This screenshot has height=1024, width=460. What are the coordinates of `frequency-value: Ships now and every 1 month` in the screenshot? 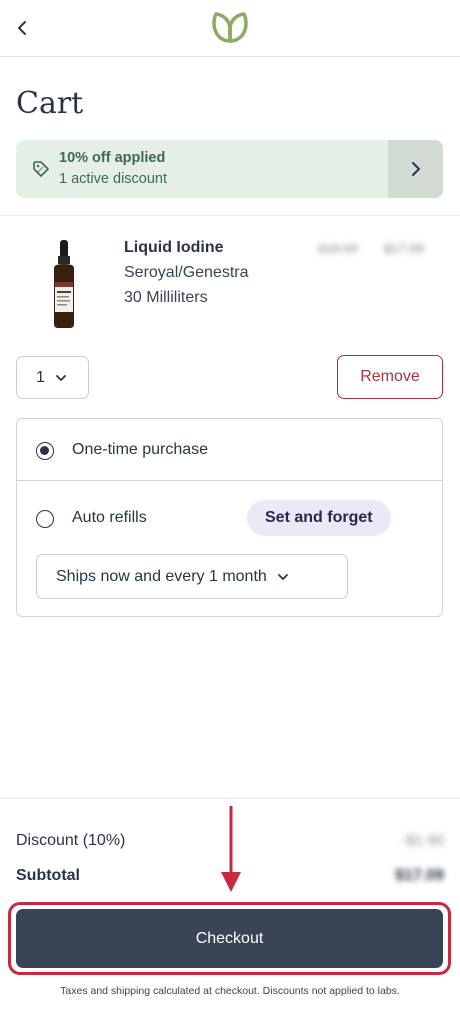 It's located at (161, 576).